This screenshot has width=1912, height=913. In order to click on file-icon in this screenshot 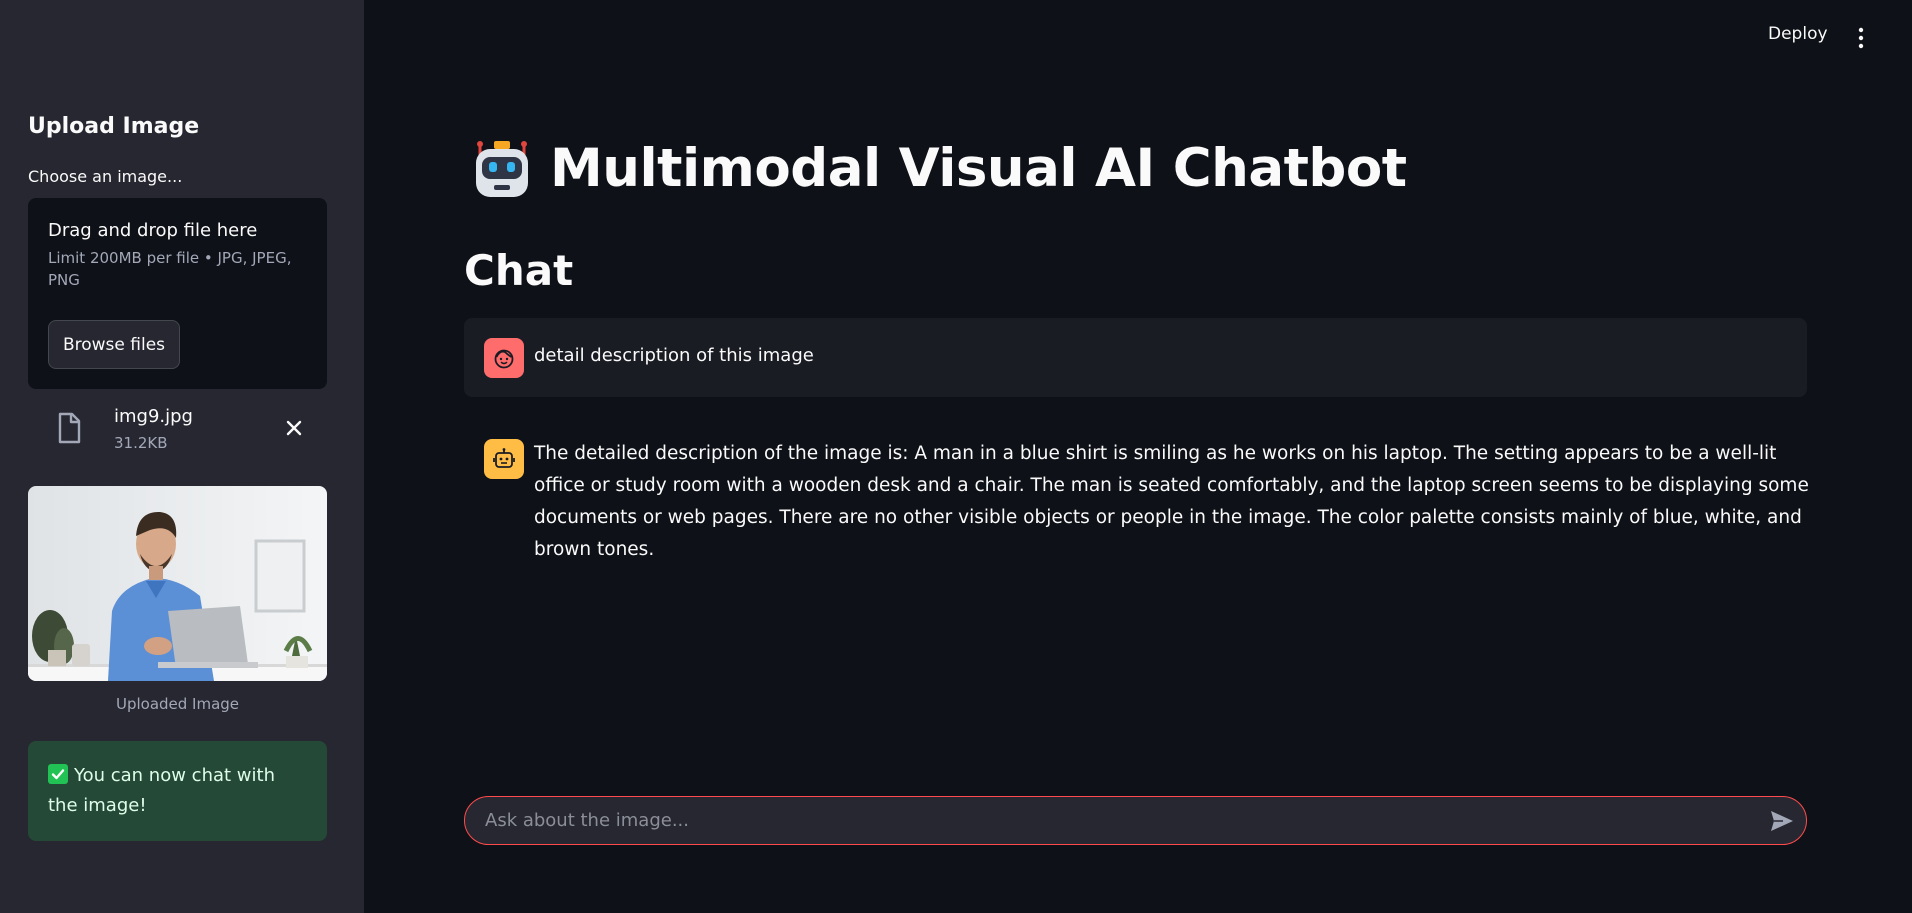, I will do `click(69, 428)`.